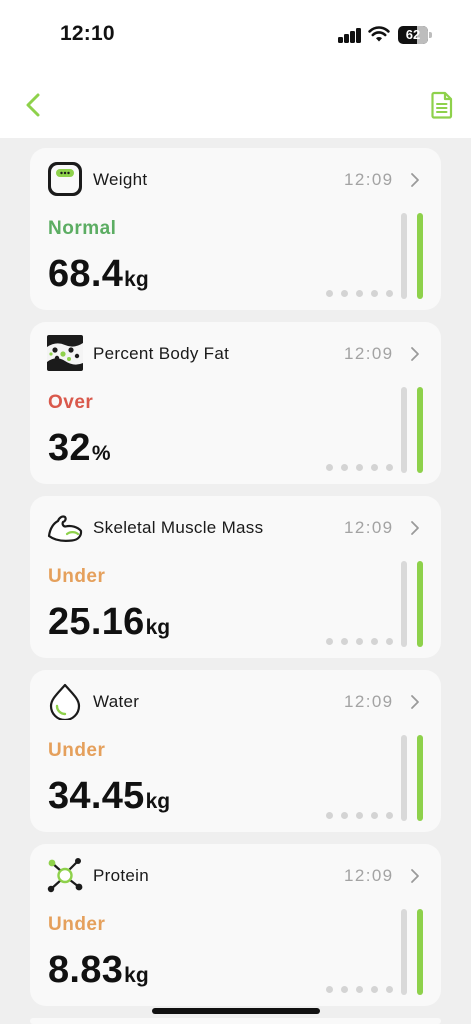 Image resolution: width=471 pixels, height=1024 pixels. What do you see at coordinates (178, 527) in the screenshot?
I see `metric-title: Skeletal Muscle Mass` at bounding box center [178, 527].